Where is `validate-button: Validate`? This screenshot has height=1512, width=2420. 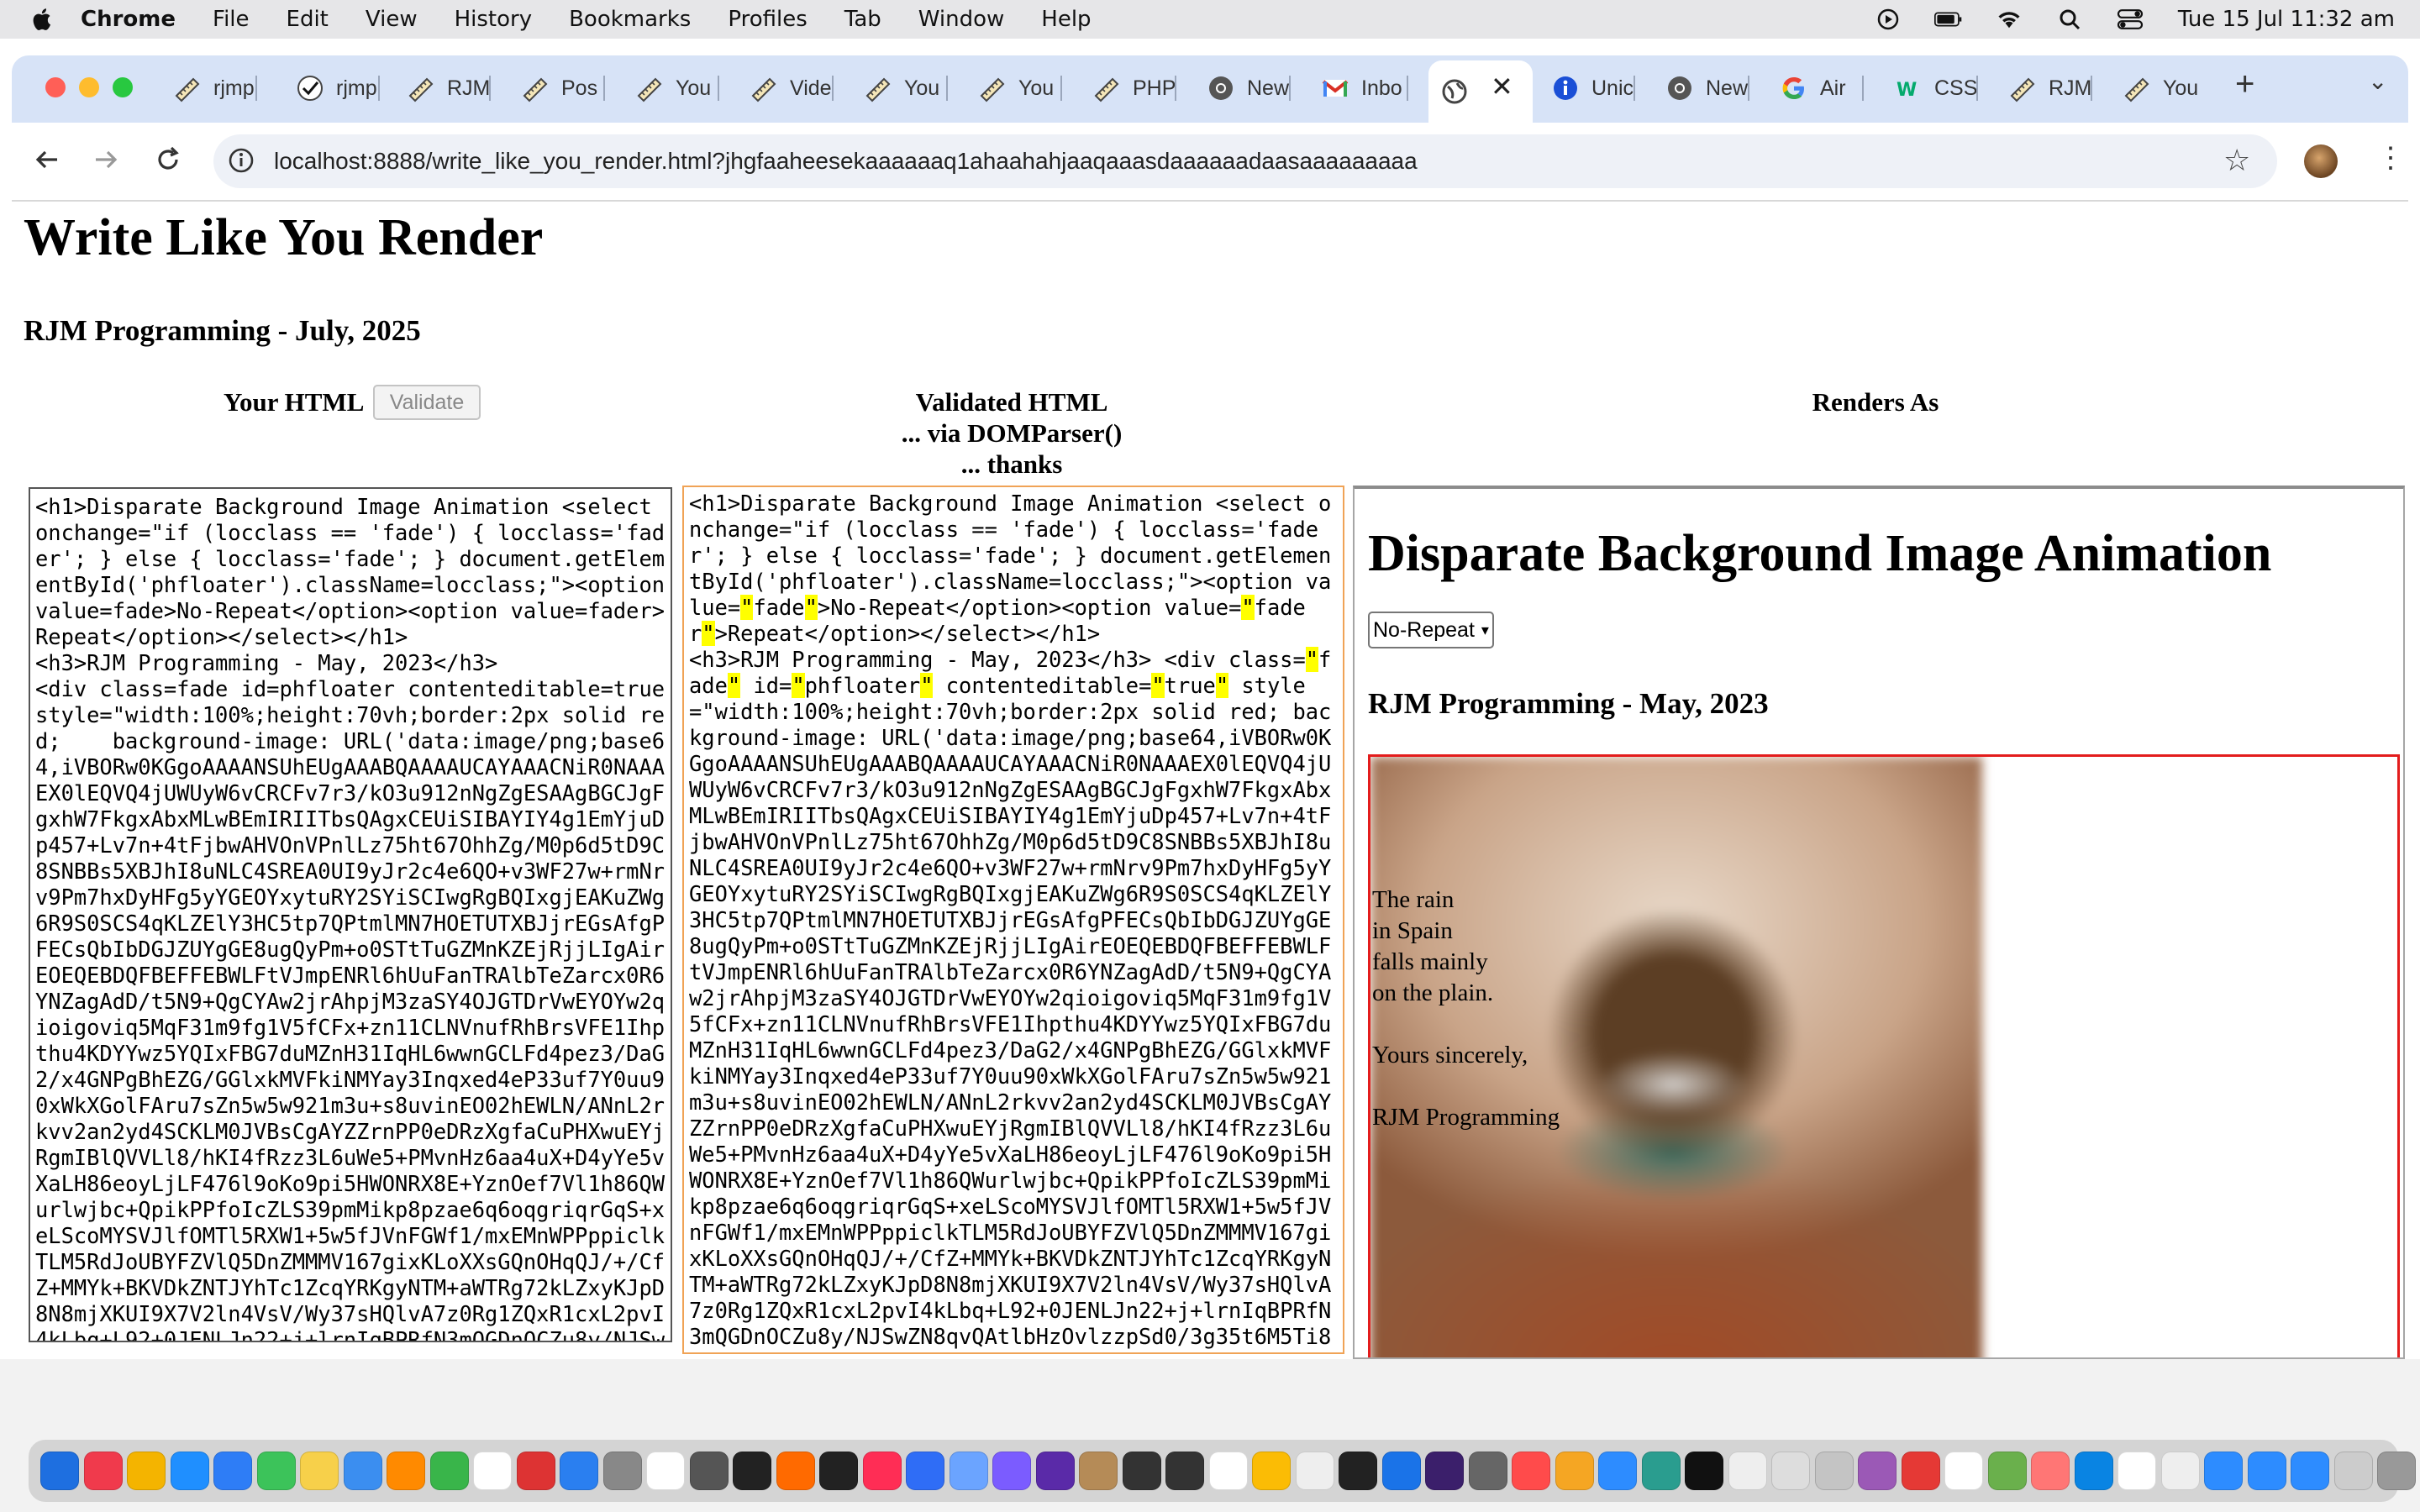 validate-button: Validate is located at coordinates (427, 402).